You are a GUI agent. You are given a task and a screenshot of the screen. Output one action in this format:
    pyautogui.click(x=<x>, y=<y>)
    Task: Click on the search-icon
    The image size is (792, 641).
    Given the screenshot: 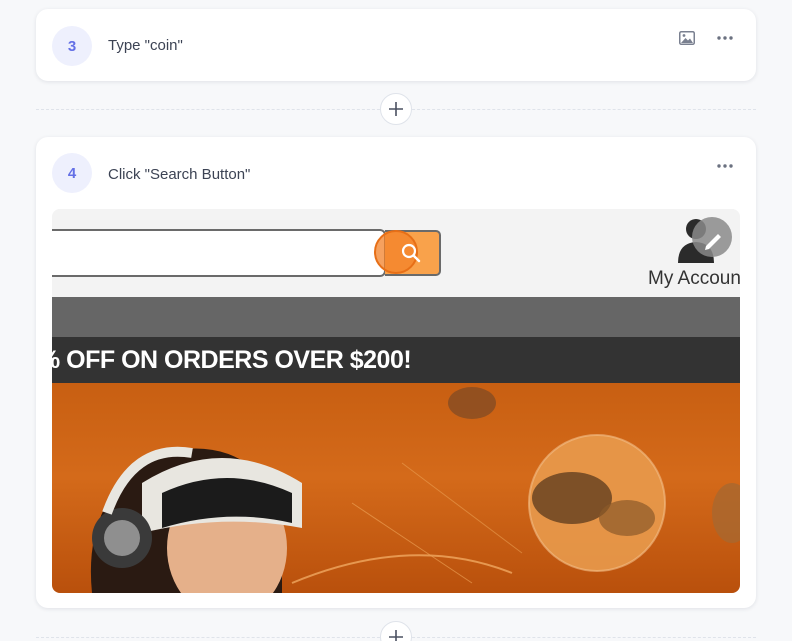 What is the action you would take?
    pyautogui.click(x=411, y=253)
    